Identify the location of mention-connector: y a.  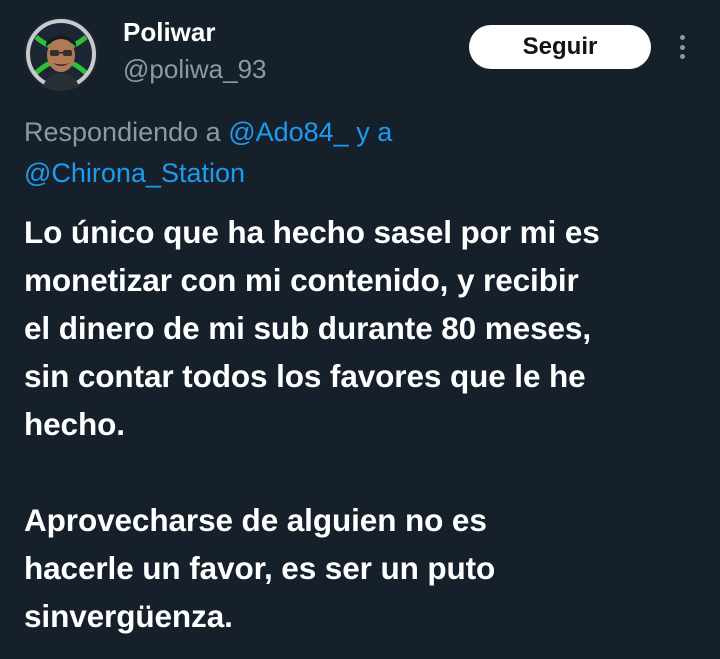
(374, 132).